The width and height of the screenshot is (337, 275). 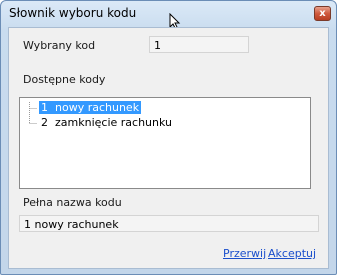 I want to click on tree-item-code-1: 1 nowy rachunek, so click(x=90, y=108).